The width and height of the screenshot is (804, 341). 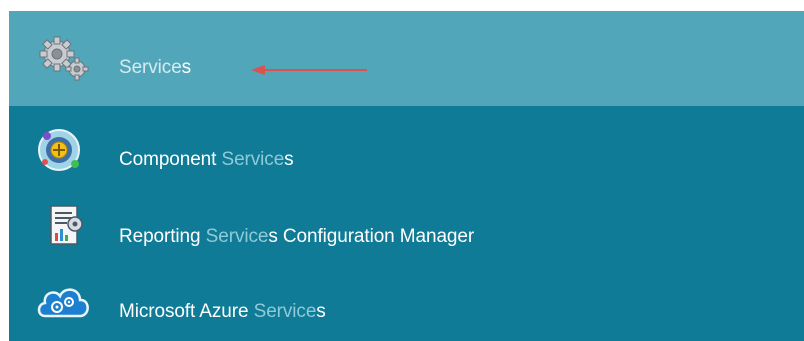 I want to click on label-text: Component, so click(x=170, y=159).